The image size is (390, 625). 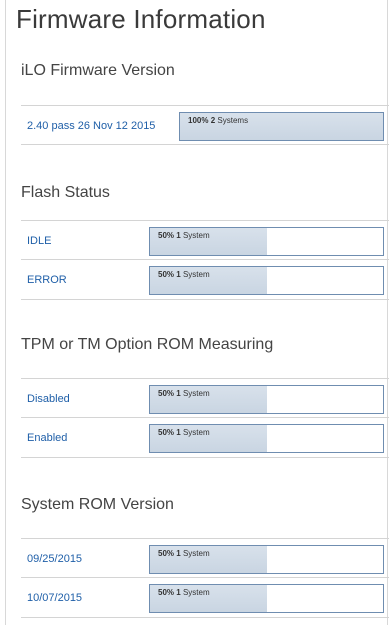 What do you see at coordinates (98, 70) in the screenshot?
I see `section-title-ilo-firmware-version: iLO Firmware Version` at bounding box center [98, 70].